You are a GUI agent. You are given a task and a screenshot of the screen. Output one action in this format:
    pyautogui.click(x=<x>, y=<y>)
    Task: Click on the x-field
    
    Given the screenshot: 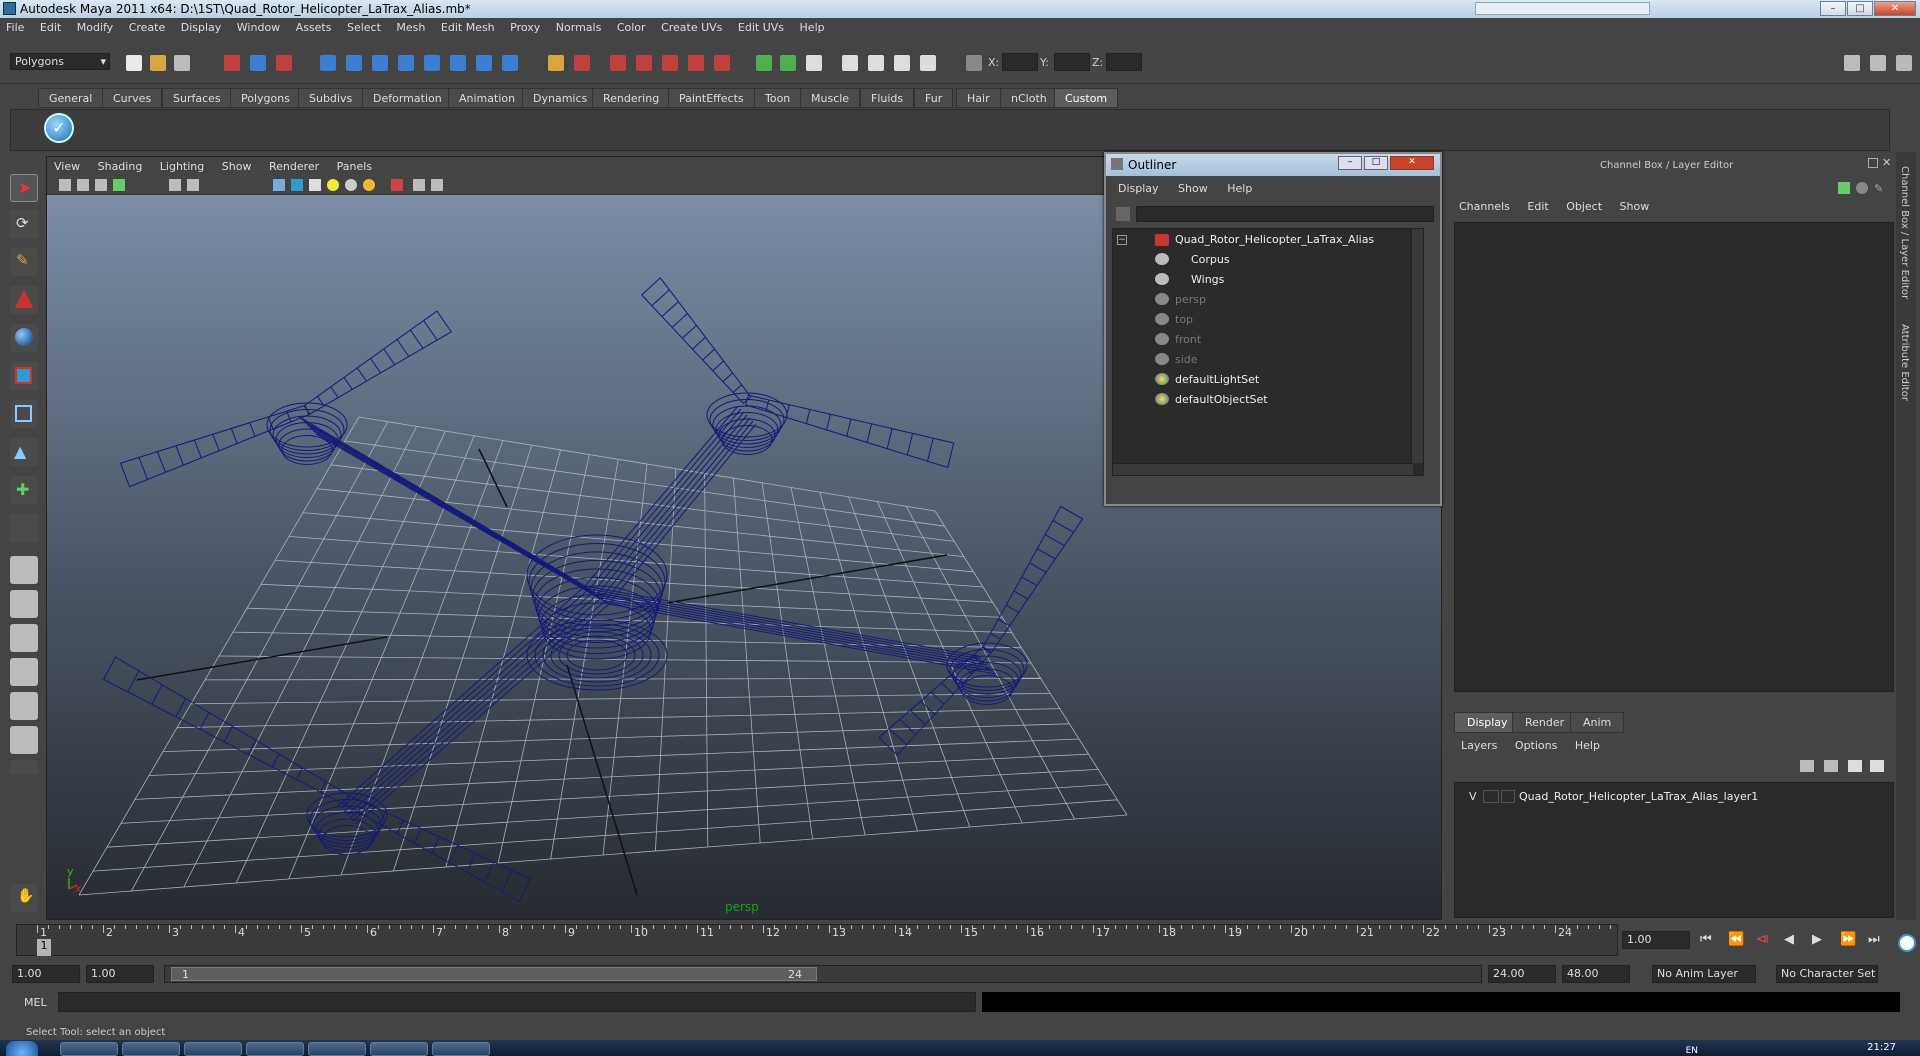 What is the action you would take?
    pyautogui.click(x=1020, y=62)
    